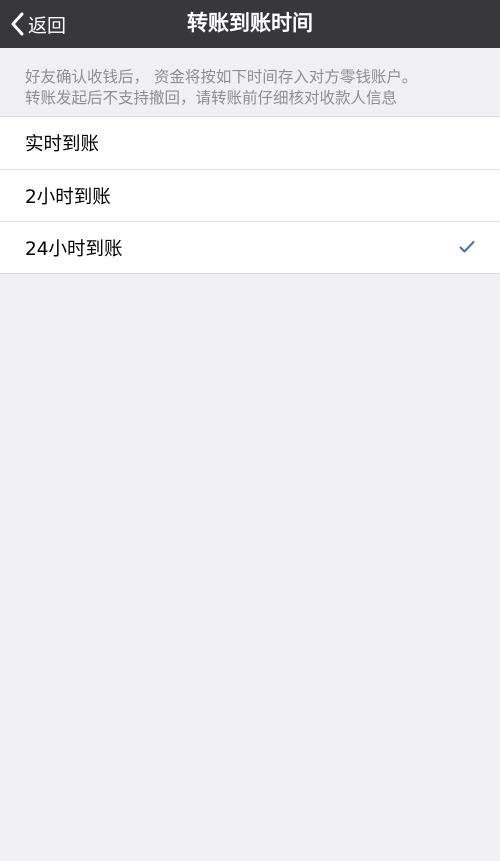 The height and width of the screenshot is (861, 500). Describe the element at coordinates (68, 197) in the screenshot. I see `option-label: 2小时到账` at that location.